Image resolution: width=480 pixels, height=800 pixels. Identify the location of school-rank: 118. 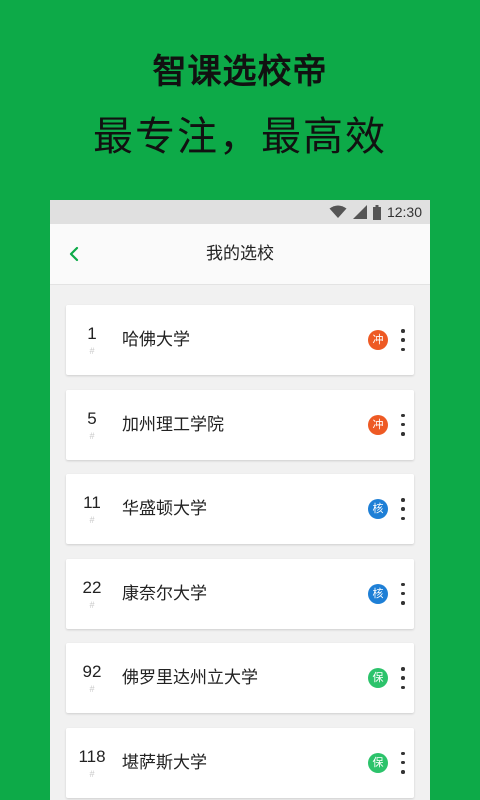
(92, 756).